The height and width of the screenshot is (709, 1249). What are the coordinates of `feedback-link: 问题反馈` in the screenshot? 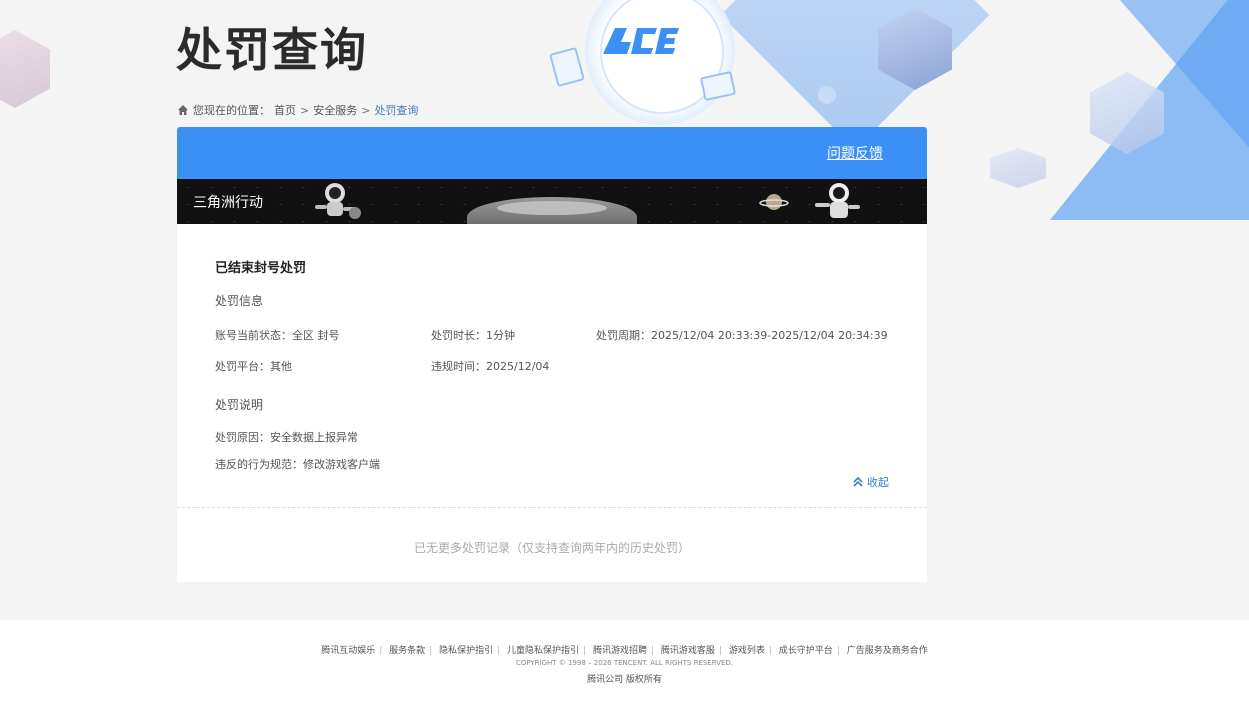 It's located at (855, 153).